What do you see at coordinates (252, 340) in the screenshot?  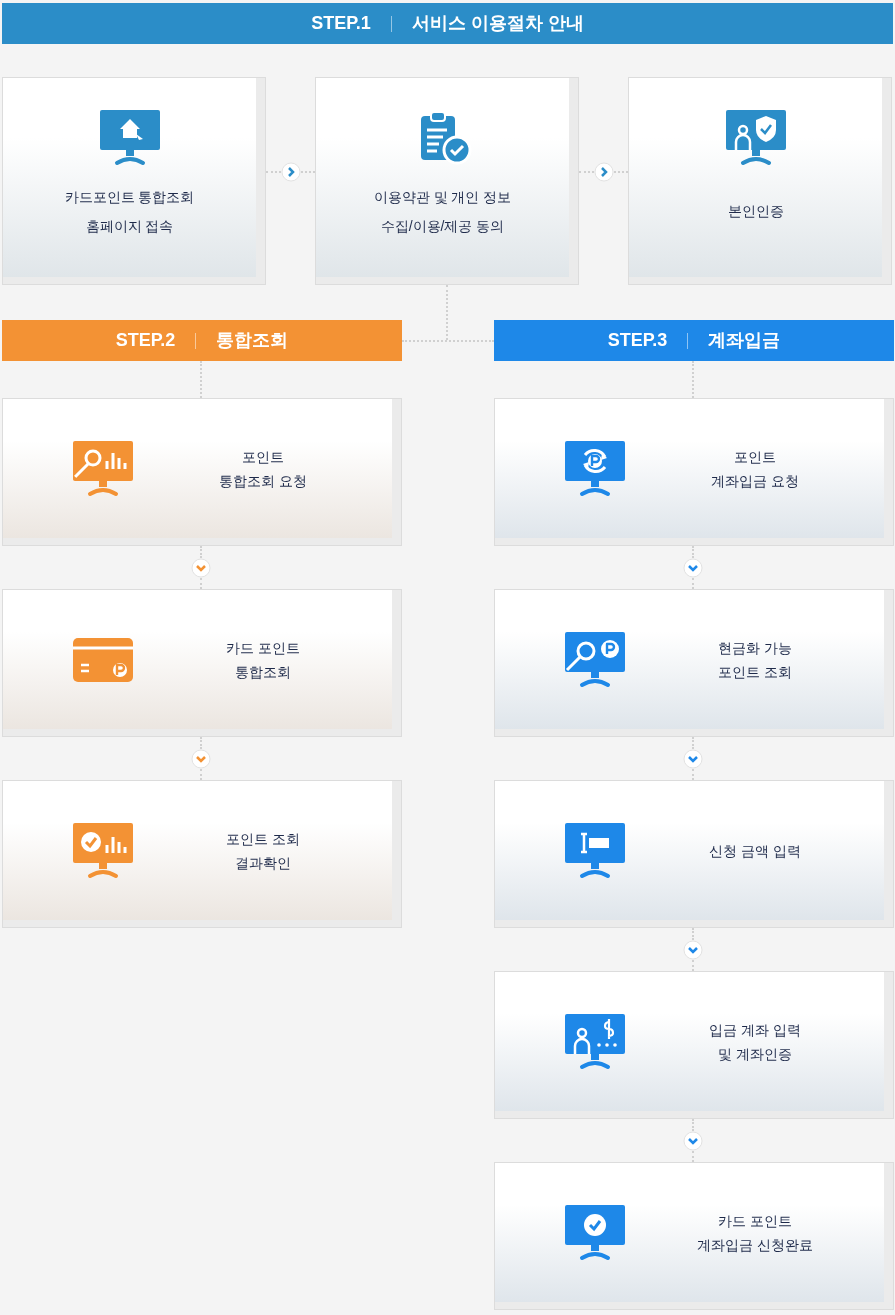 I see `step-title: 통합조회` at bounding box center [252, 340].